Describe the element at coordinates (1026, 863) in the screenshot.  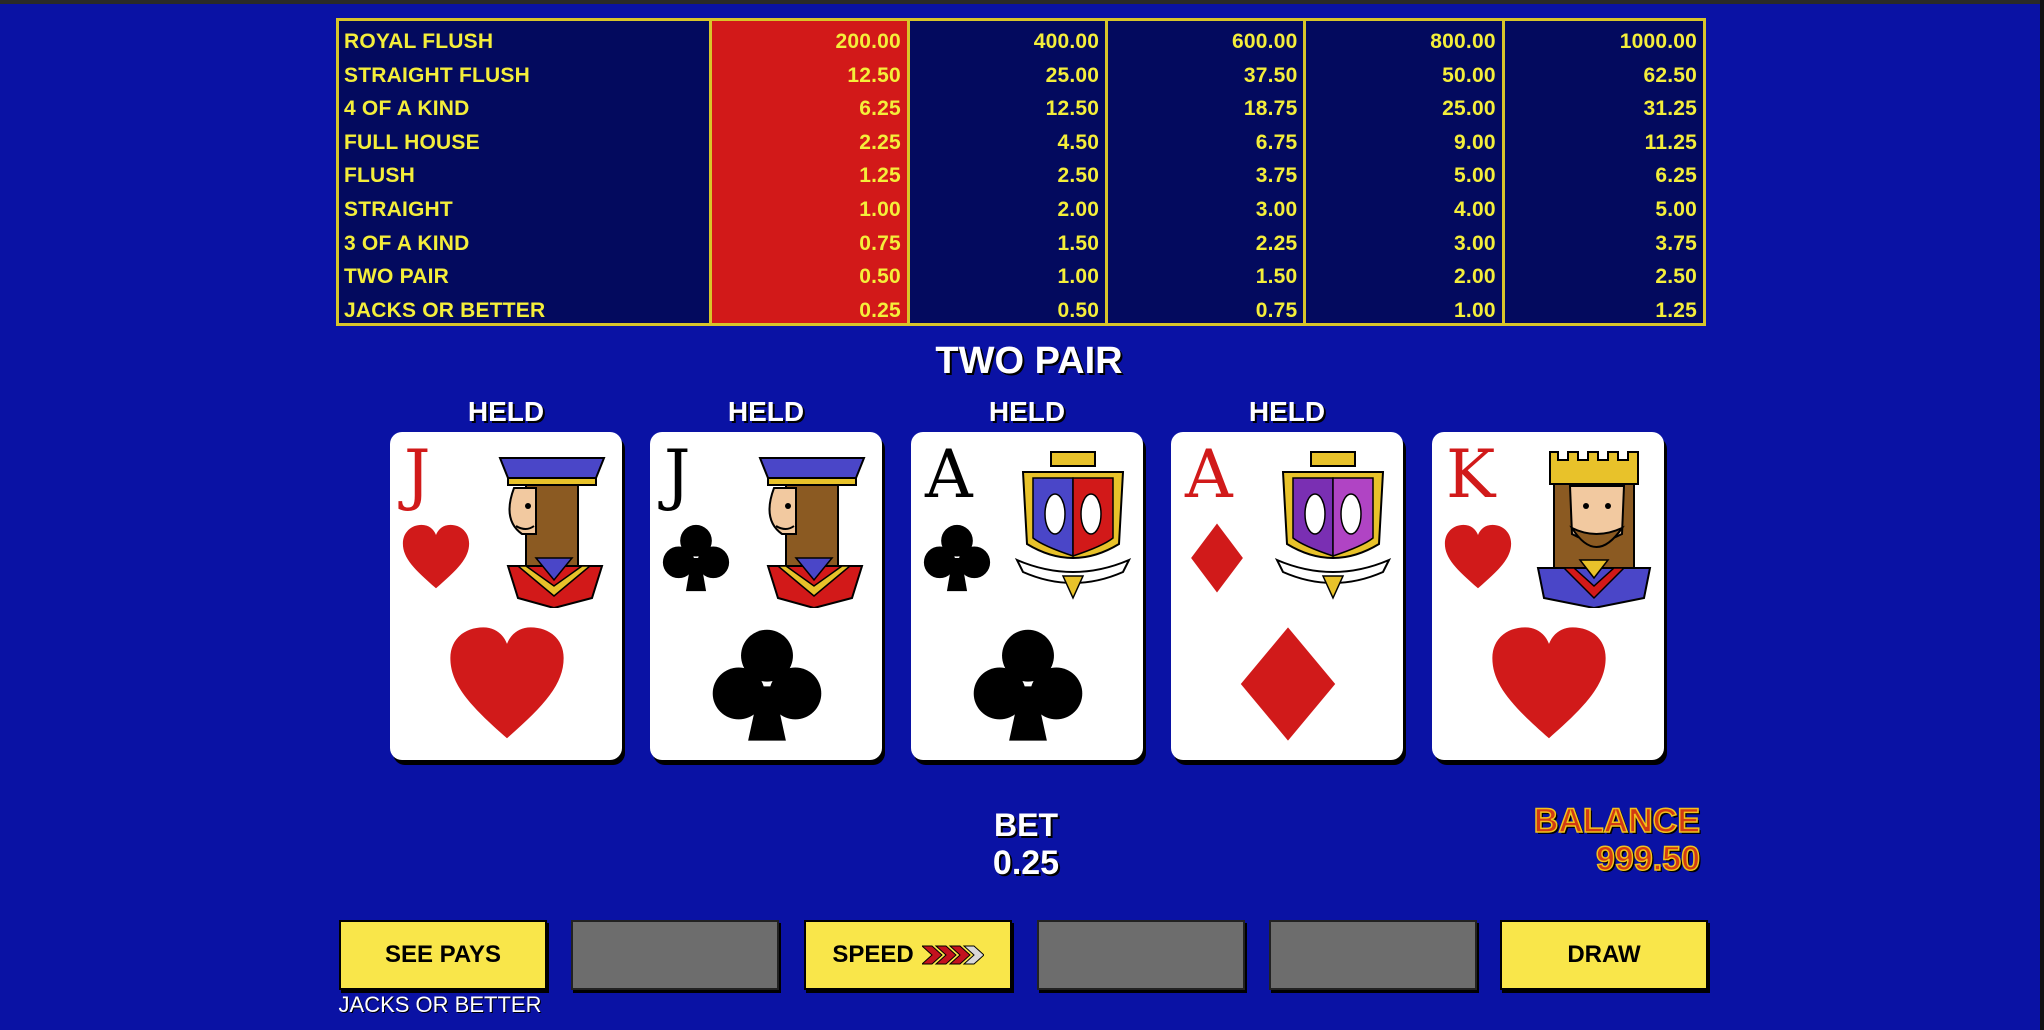
I see `bet-value: 0.25` at that location.